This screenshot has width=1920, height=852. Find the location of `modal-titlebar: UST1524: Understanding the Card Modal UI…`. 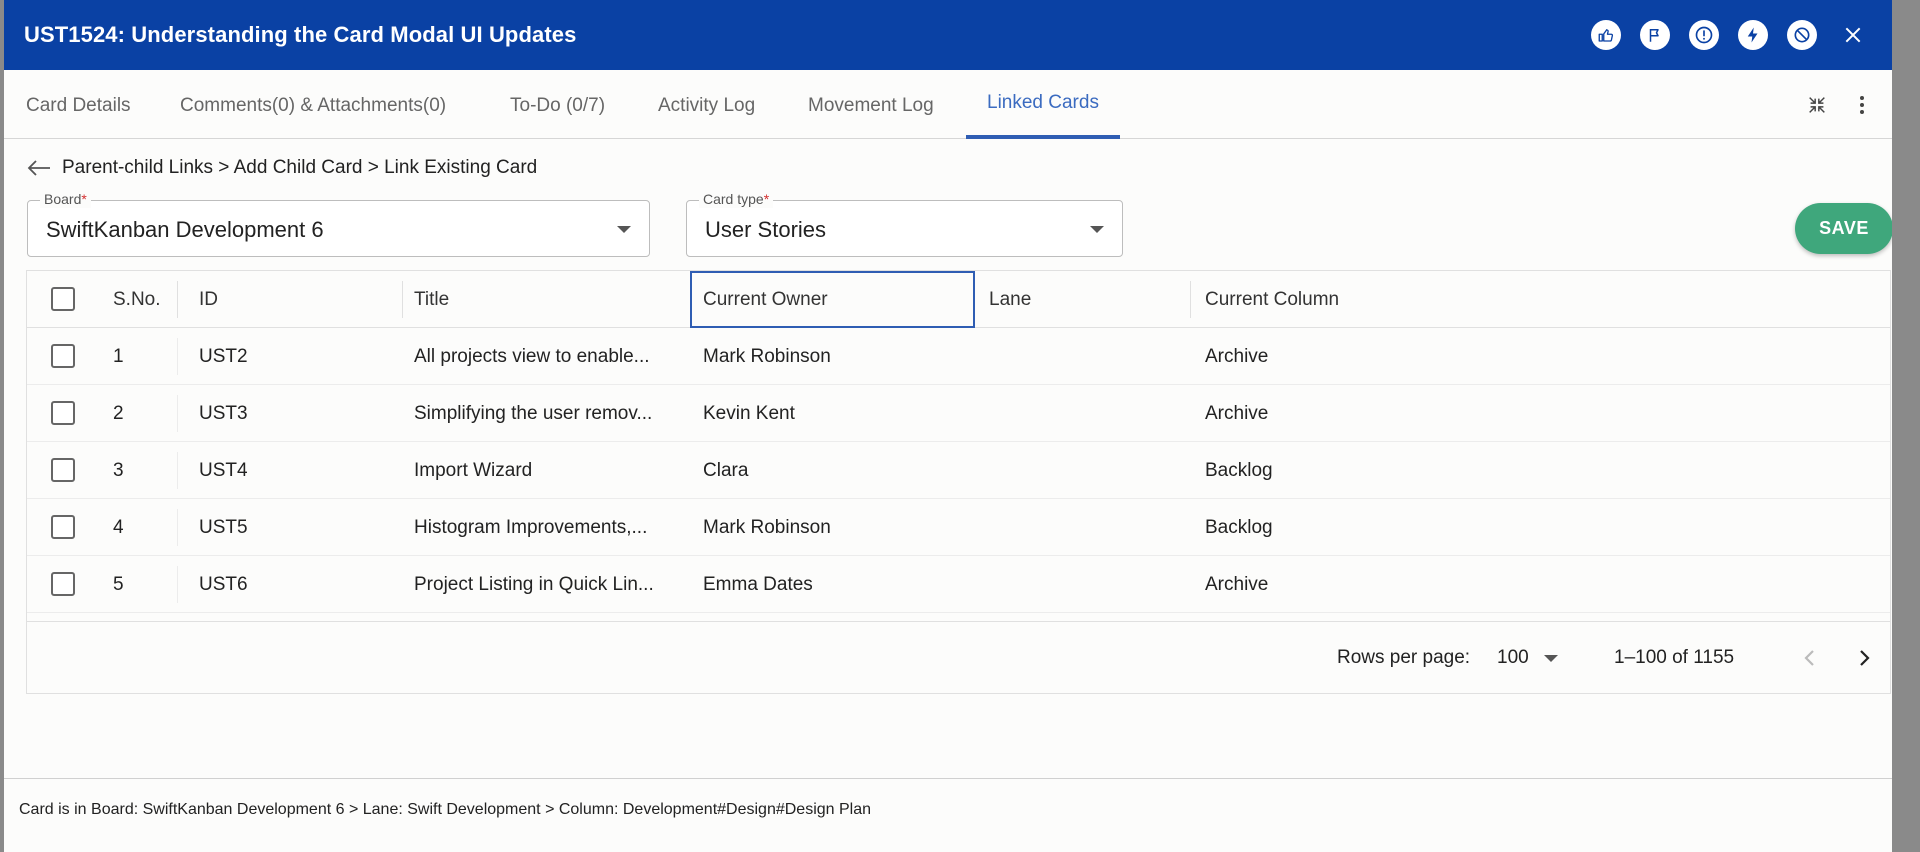

modal-titlebar: UST1524: Understanding the Card Modal UI… is located at coordinates (948, 35).